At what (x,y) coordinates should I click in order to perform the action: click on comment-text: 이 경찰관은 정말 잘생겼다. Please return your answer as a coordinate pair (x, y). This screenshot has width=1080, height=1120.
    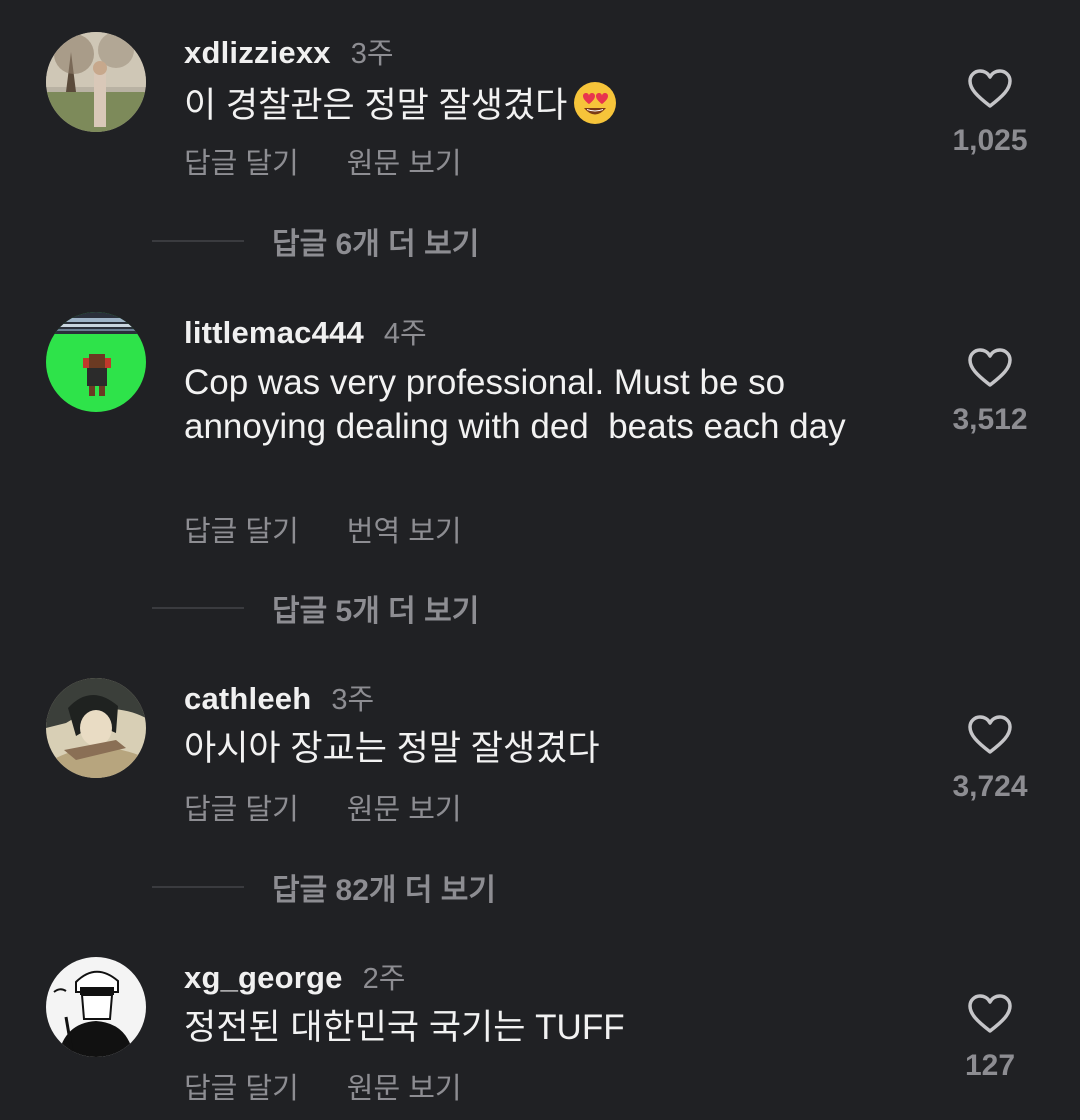
    Looking at the image, I should click on (554, 104).